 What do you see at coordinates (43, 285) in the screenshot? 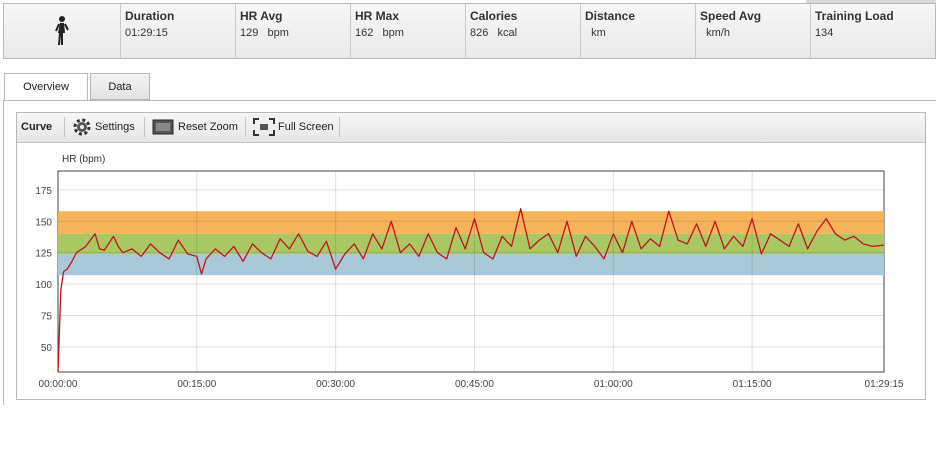
I see `y-tick-label: 100` at bounding box center [43, 285].